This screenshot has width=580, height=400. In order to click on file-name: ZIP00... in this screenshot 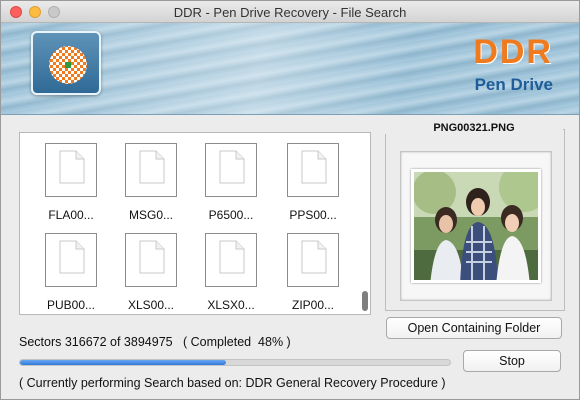, I will do `click(313, 305)`.